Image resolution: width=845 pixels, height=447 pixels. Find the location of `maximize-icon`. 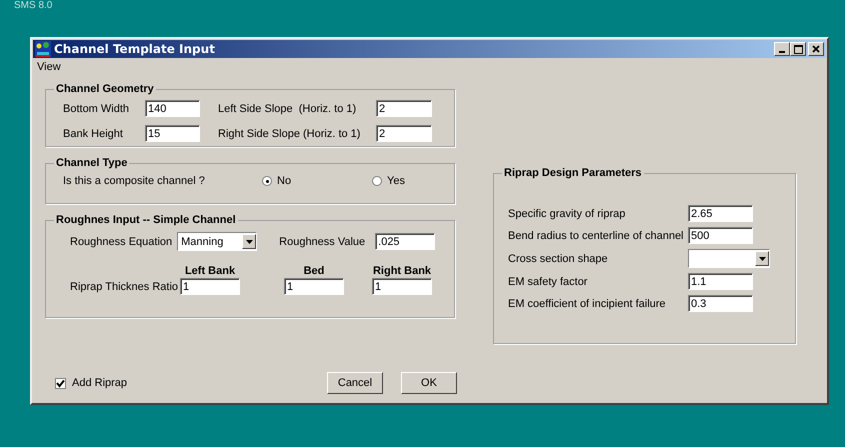

maximize-icon is located at coordinates (798, 49).